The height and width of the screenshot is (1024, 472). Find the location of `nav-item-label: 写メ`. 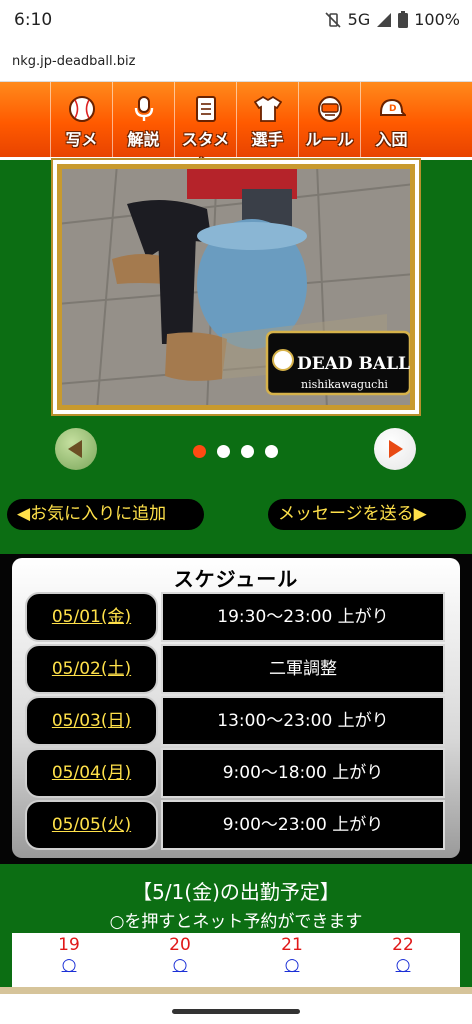

nav-item-label: 写メ is located at coordinates (81, 139).